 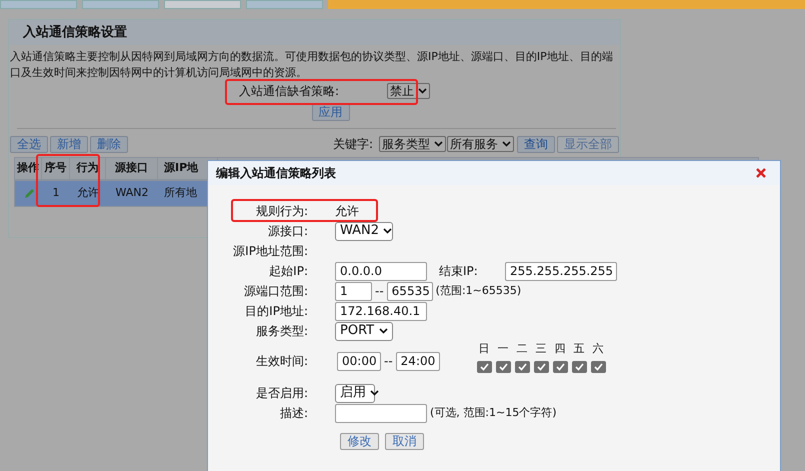 I want to click on weekday-label: 一, so click(x=503, y=348).